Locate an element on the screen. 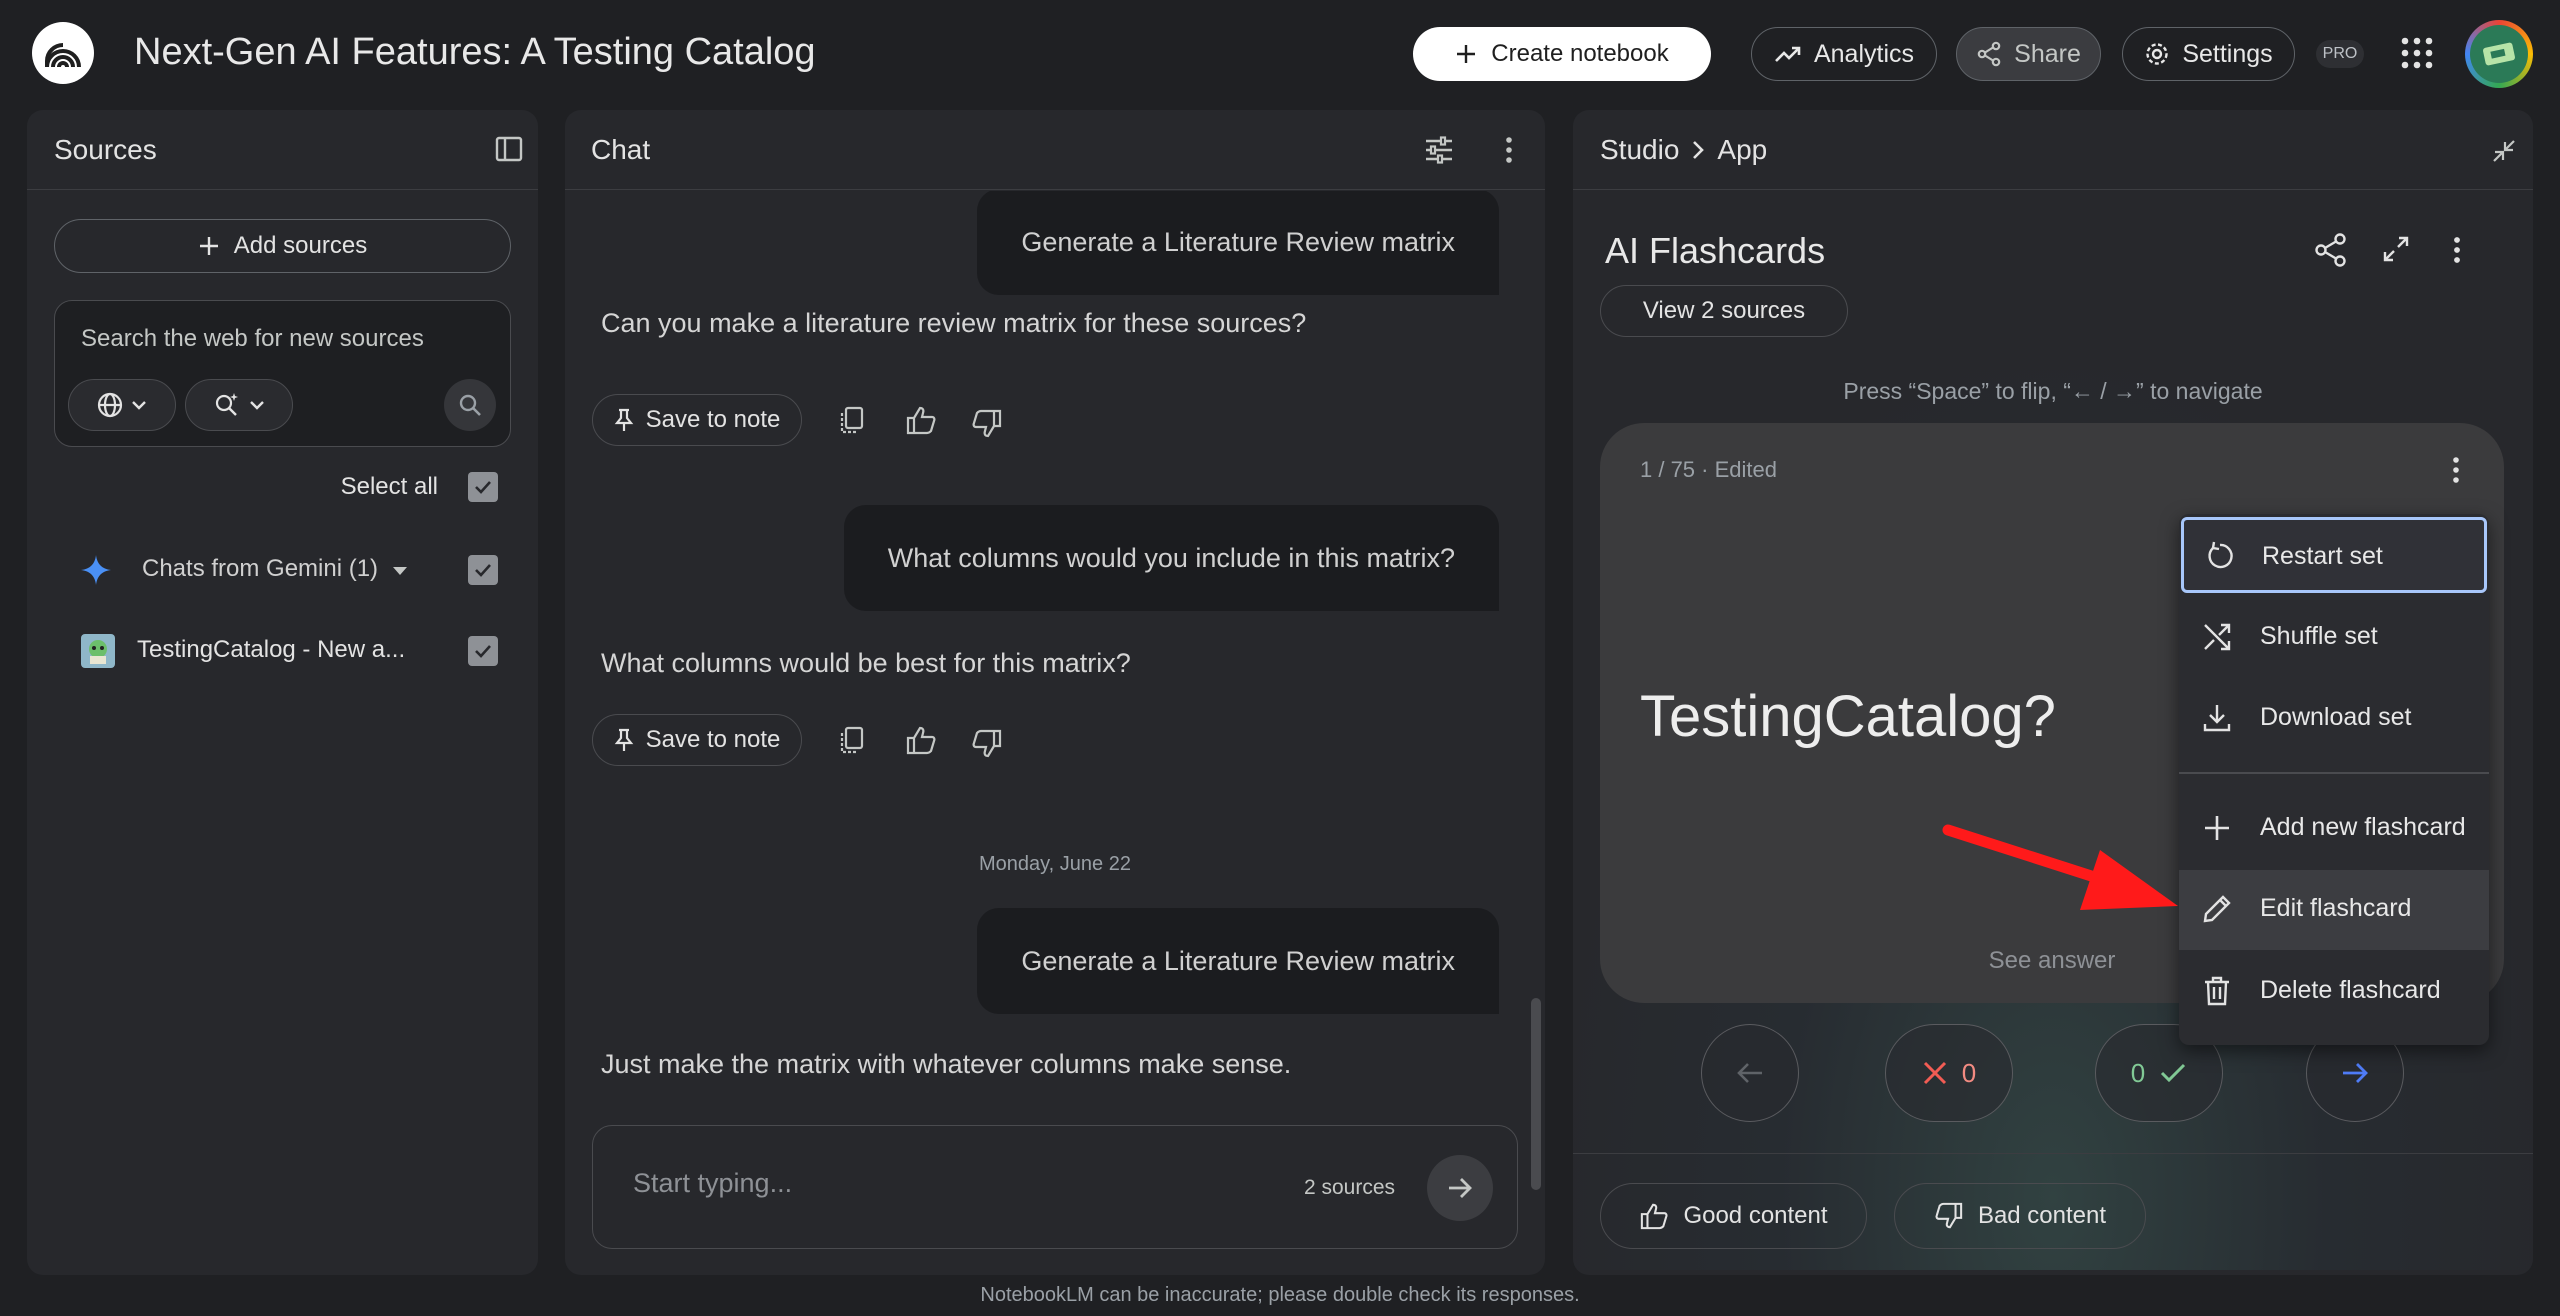  collapse-panel-icon is located at coordinates (509, 151).